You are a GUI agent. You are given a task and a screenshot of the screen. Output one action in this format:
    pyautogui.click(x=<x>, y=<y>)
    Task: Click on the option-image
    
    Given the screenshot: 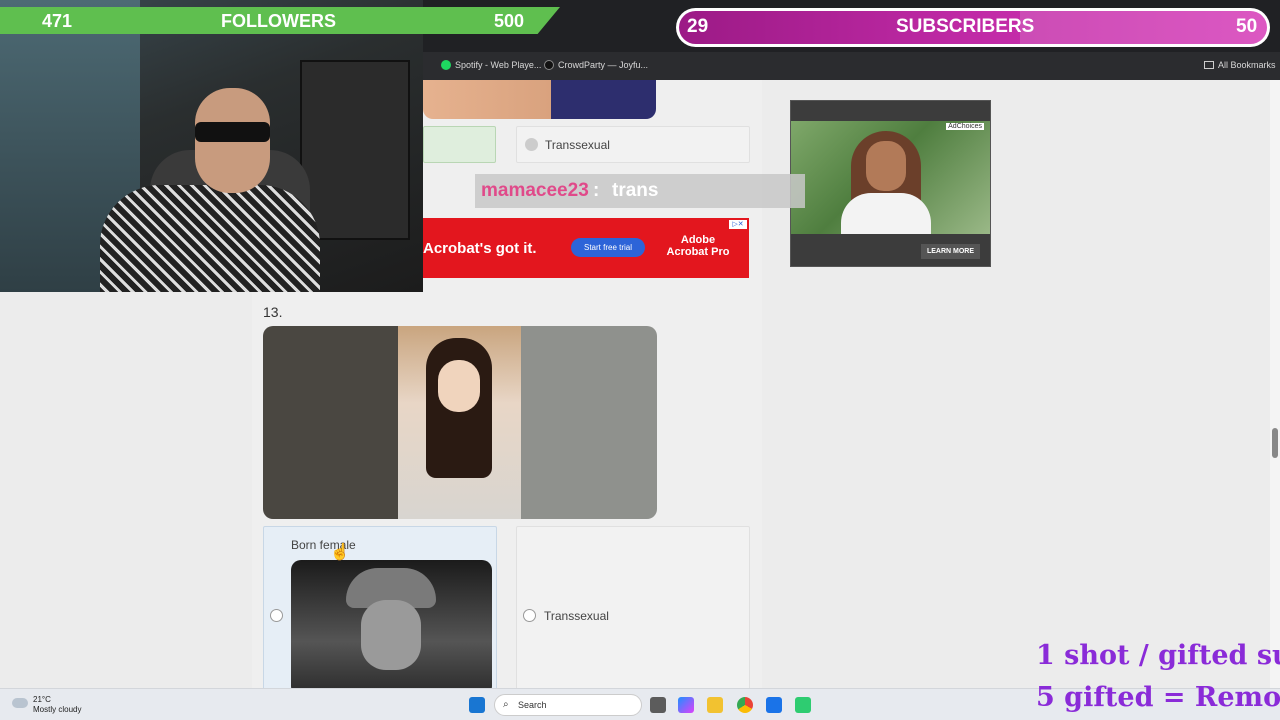 What is the action you would take?
    pyautogui.click(x=391, y=624)
    